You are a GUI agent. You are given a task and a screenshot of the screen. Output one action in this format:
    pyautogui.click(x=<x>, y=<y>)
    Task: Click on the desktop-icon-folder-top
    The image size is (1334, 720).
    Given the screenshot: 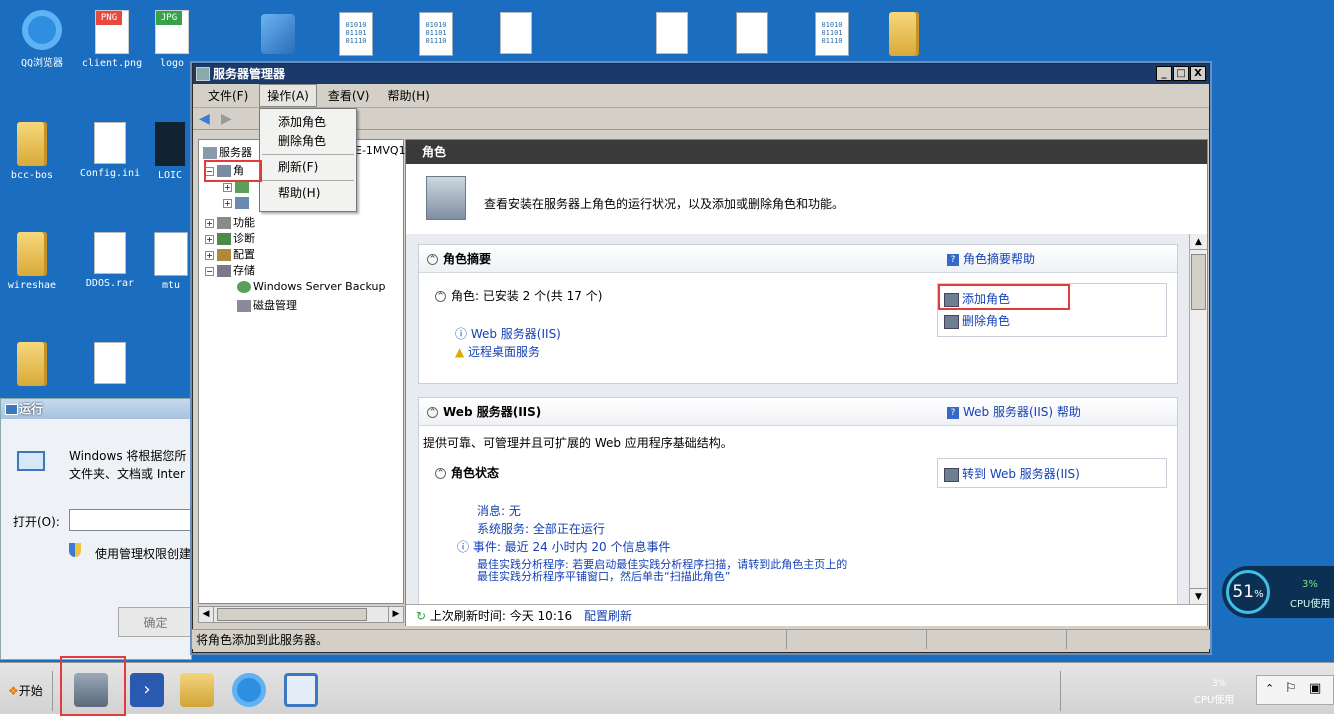 What is the action you would take?
    pyautogui.click(x=904, y=36)
    